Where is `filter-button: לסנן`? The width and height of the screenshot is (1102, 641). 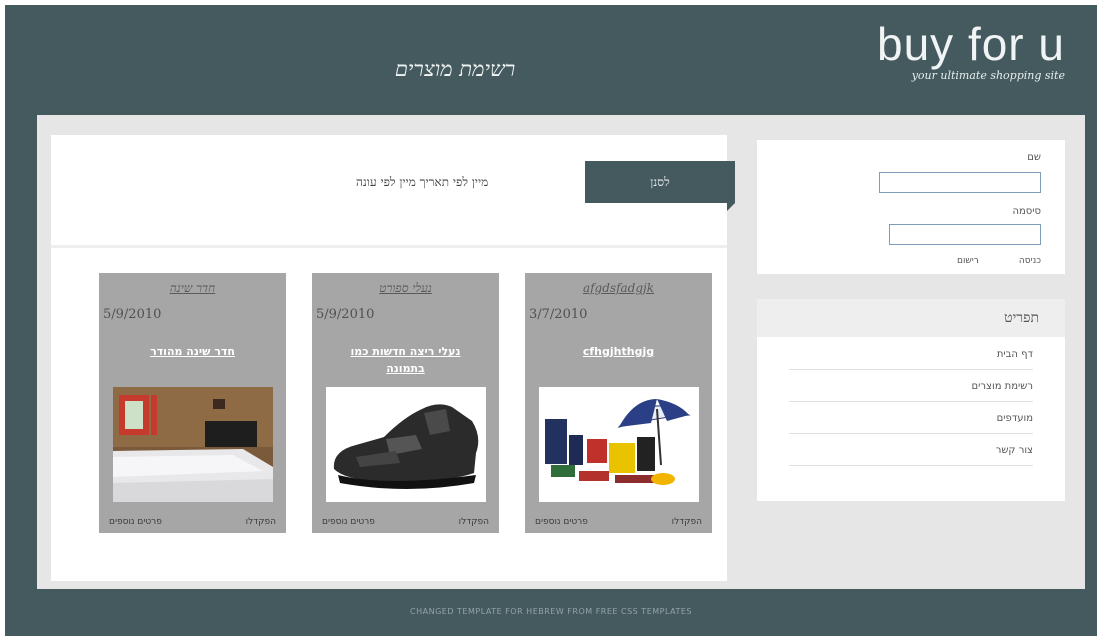
filter-button: לסנן is located at coordinates (660, 186).